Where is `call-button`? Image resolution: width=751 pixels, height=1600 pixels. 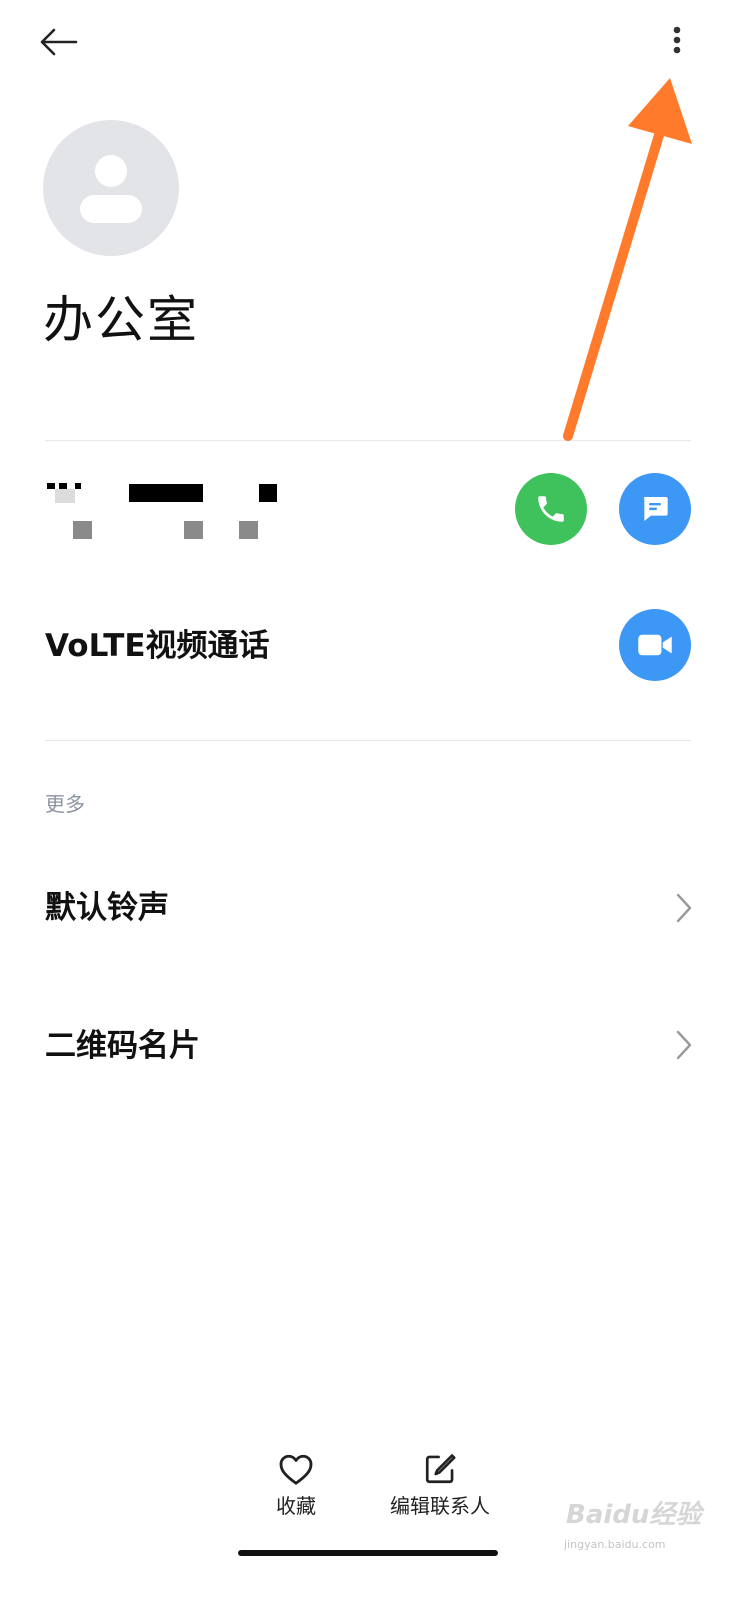
call-button is located at coordinates (551, 509).